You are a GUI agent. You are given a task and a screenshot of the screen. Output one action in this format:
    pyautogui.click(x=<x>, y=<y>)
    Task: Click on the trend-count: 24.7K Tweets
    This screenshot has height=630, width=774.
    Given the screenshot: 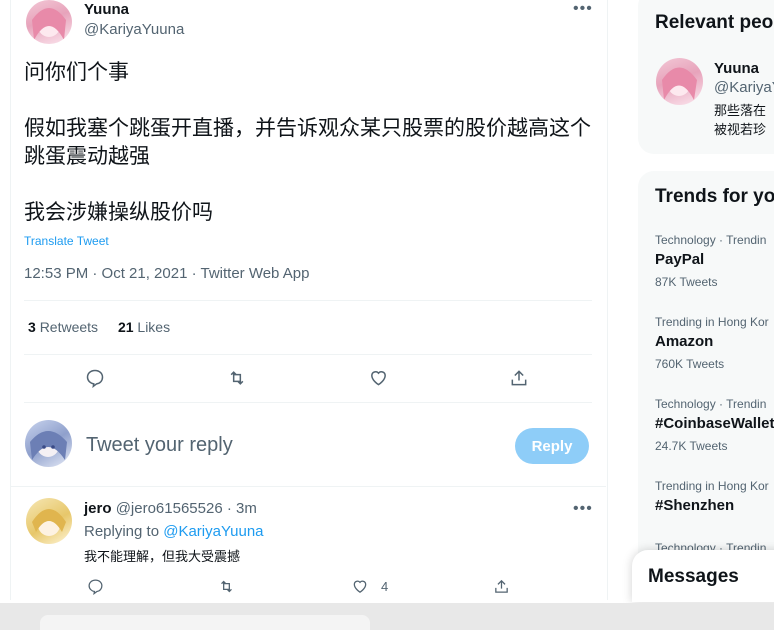 What is the action you would take?
    pyautogui.click(x=691, y=446)
    